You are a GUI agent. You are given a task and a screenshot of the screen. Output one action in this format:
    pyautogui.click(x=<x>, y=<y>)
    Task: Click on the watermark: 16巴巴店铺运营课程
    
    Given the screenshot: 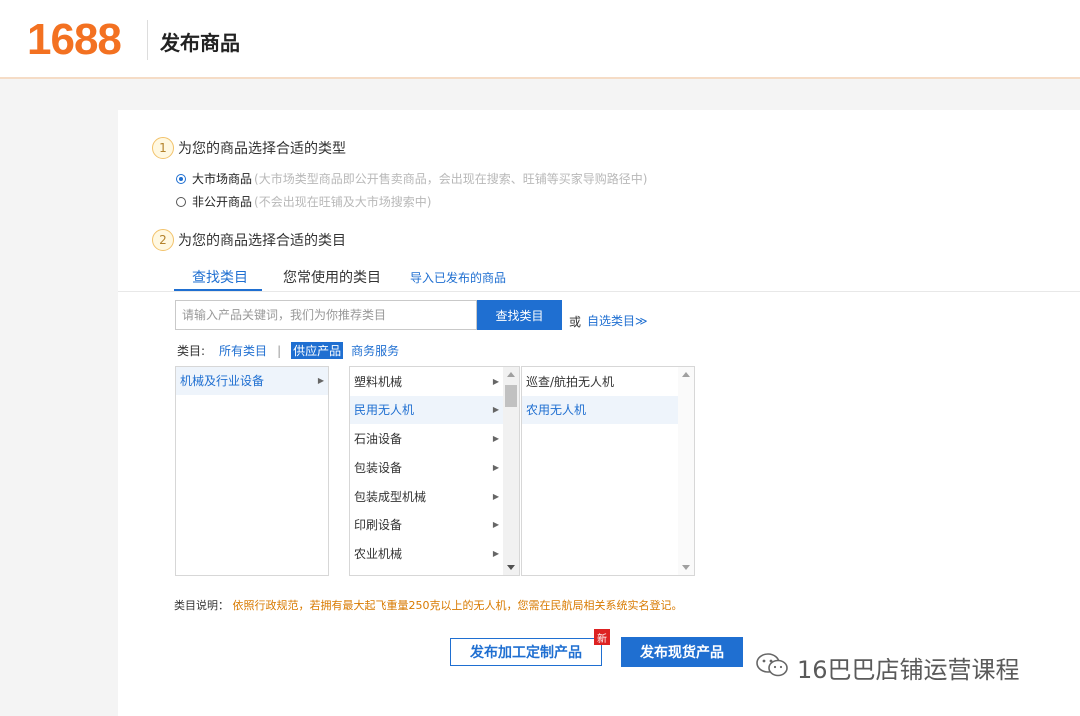 What is the action you would take?
    pyautogui.click(x=887, y=667)
    